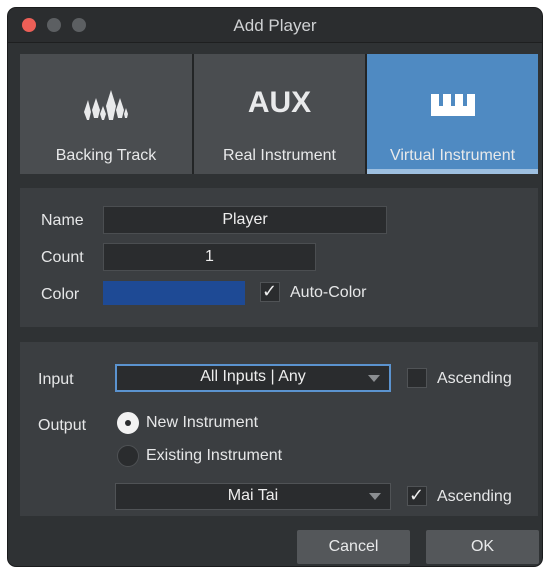 The width and height of the screenshot is (550, 574). I want to click on real-instrument-button: AUX Real Instrument, so click(279, 114).